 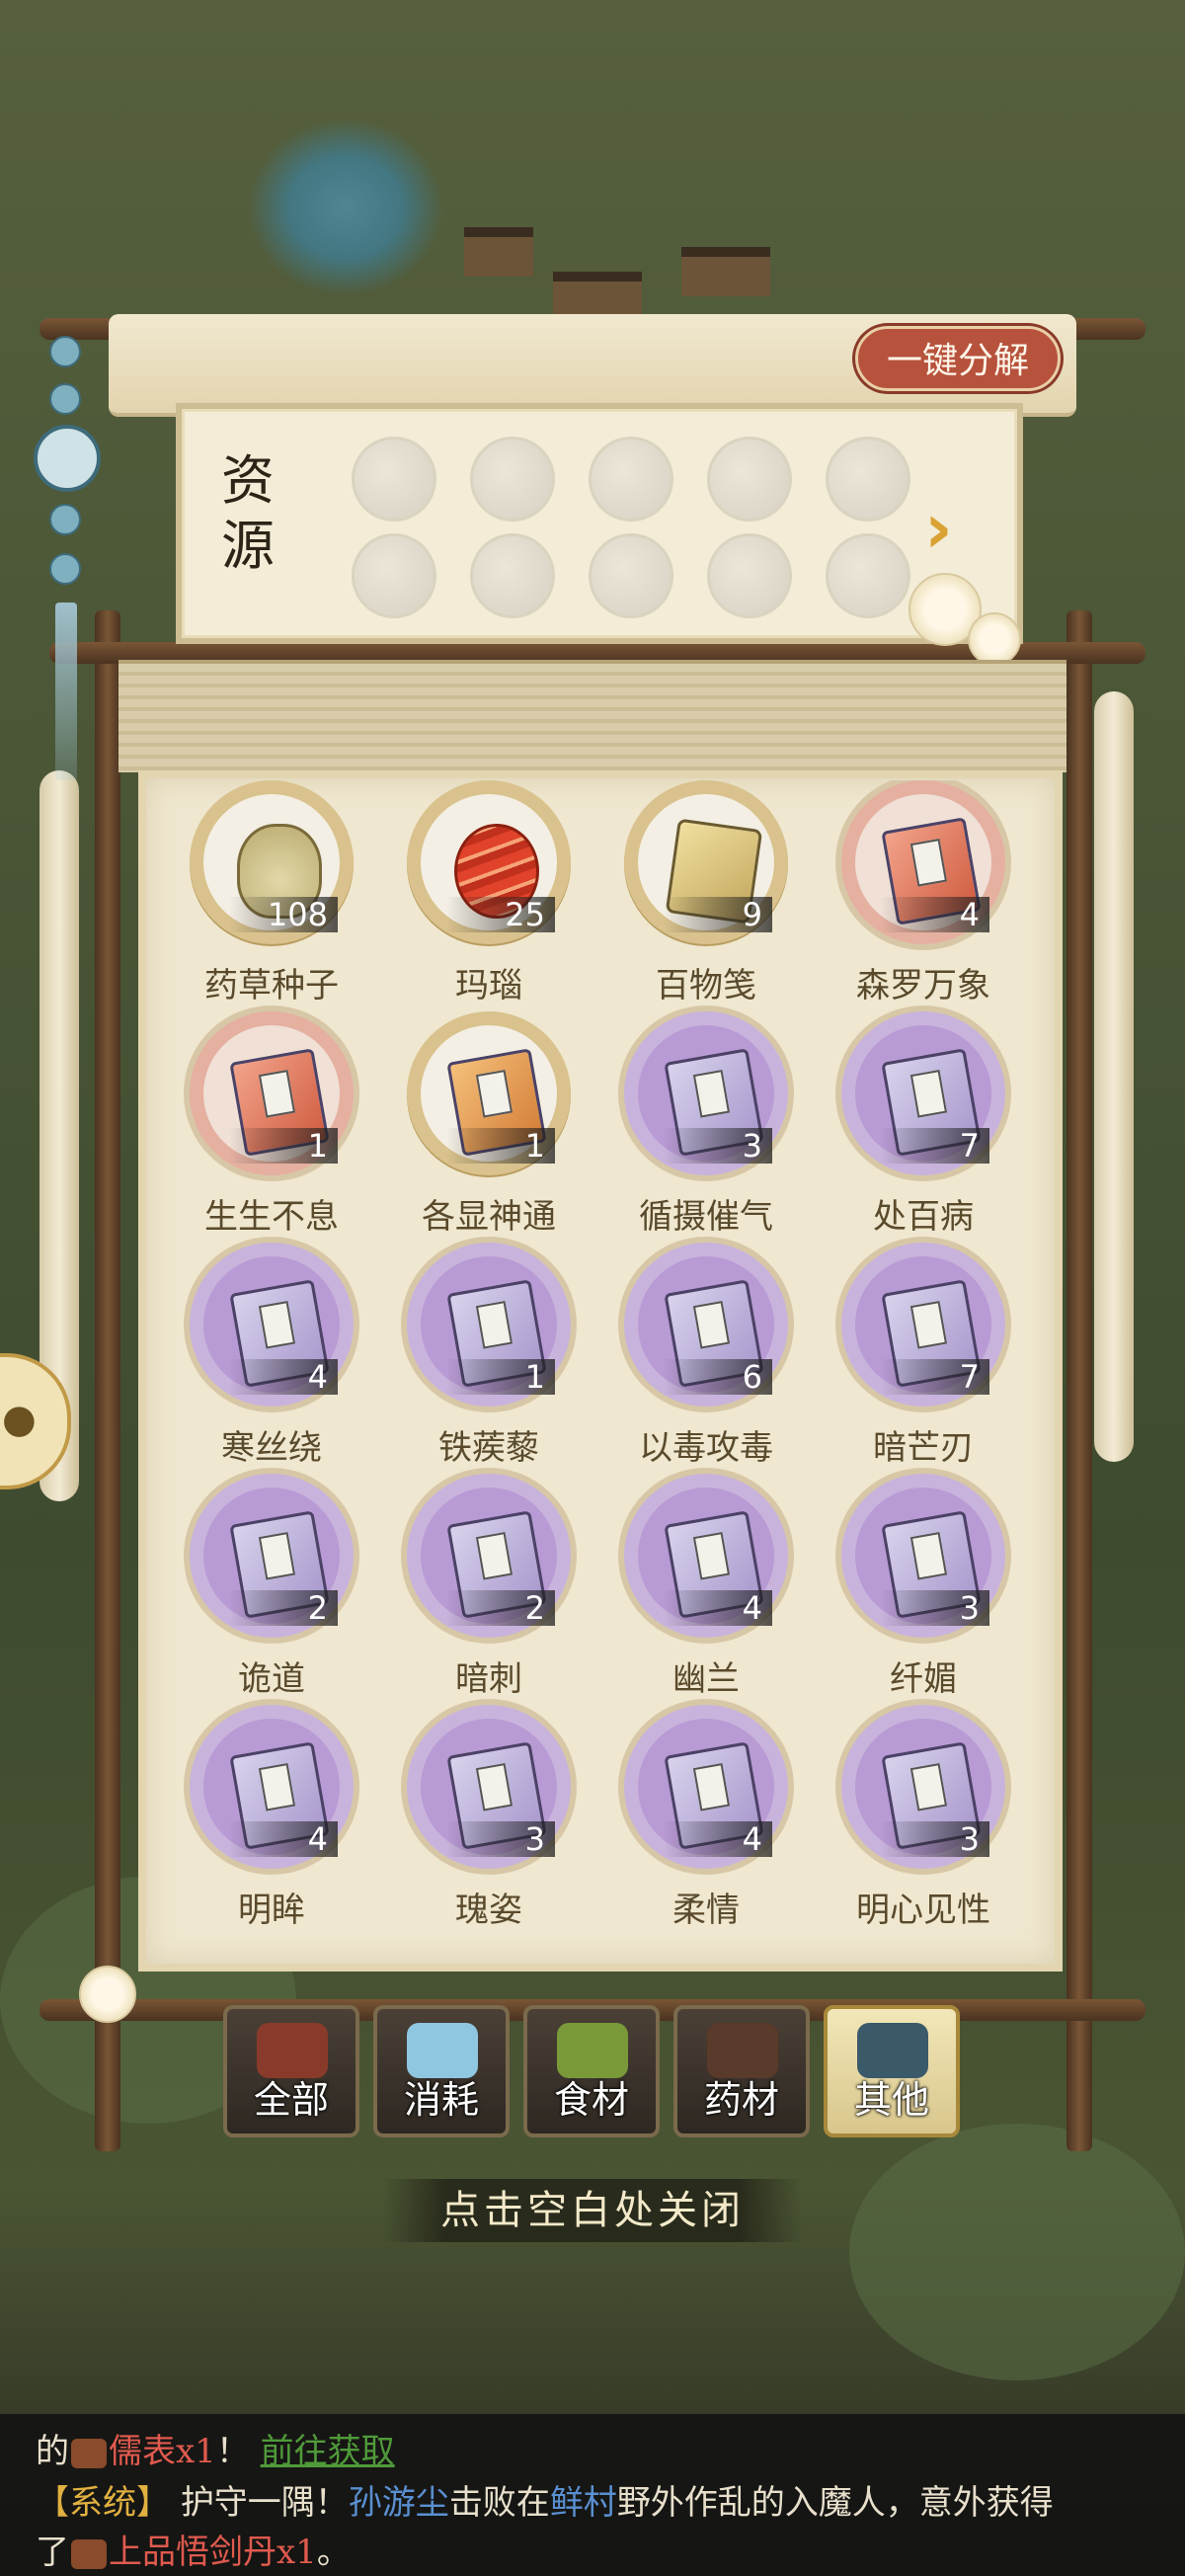 What do you see at coordinates (939, 528) in the screenshot?
I see `resource-next-arrow-icon: ›` at bounding box center [939, 528].